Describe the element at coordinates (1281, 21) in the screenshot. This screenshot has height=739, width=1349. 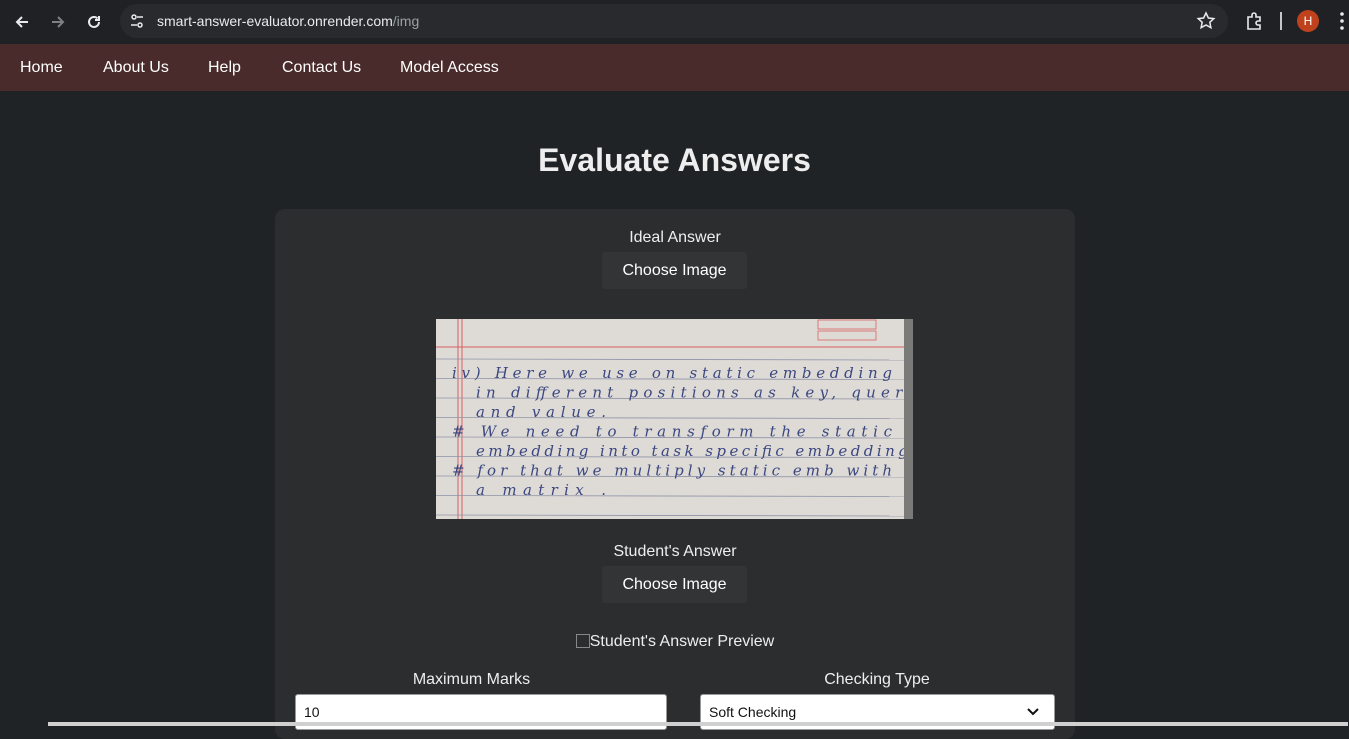
I see `toolbar-divider` at that location.